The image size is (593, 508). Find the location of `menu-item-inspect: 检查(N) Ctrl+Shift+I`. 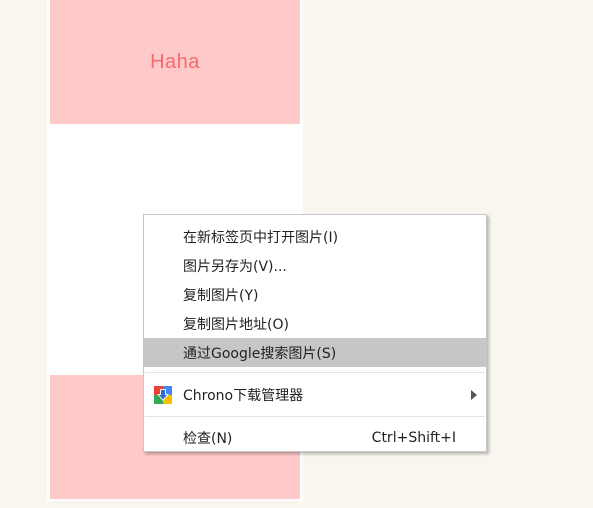

menu-item-inspect: 检查(N) Ctrl+Shift+I is located at coordinates (315, 437).